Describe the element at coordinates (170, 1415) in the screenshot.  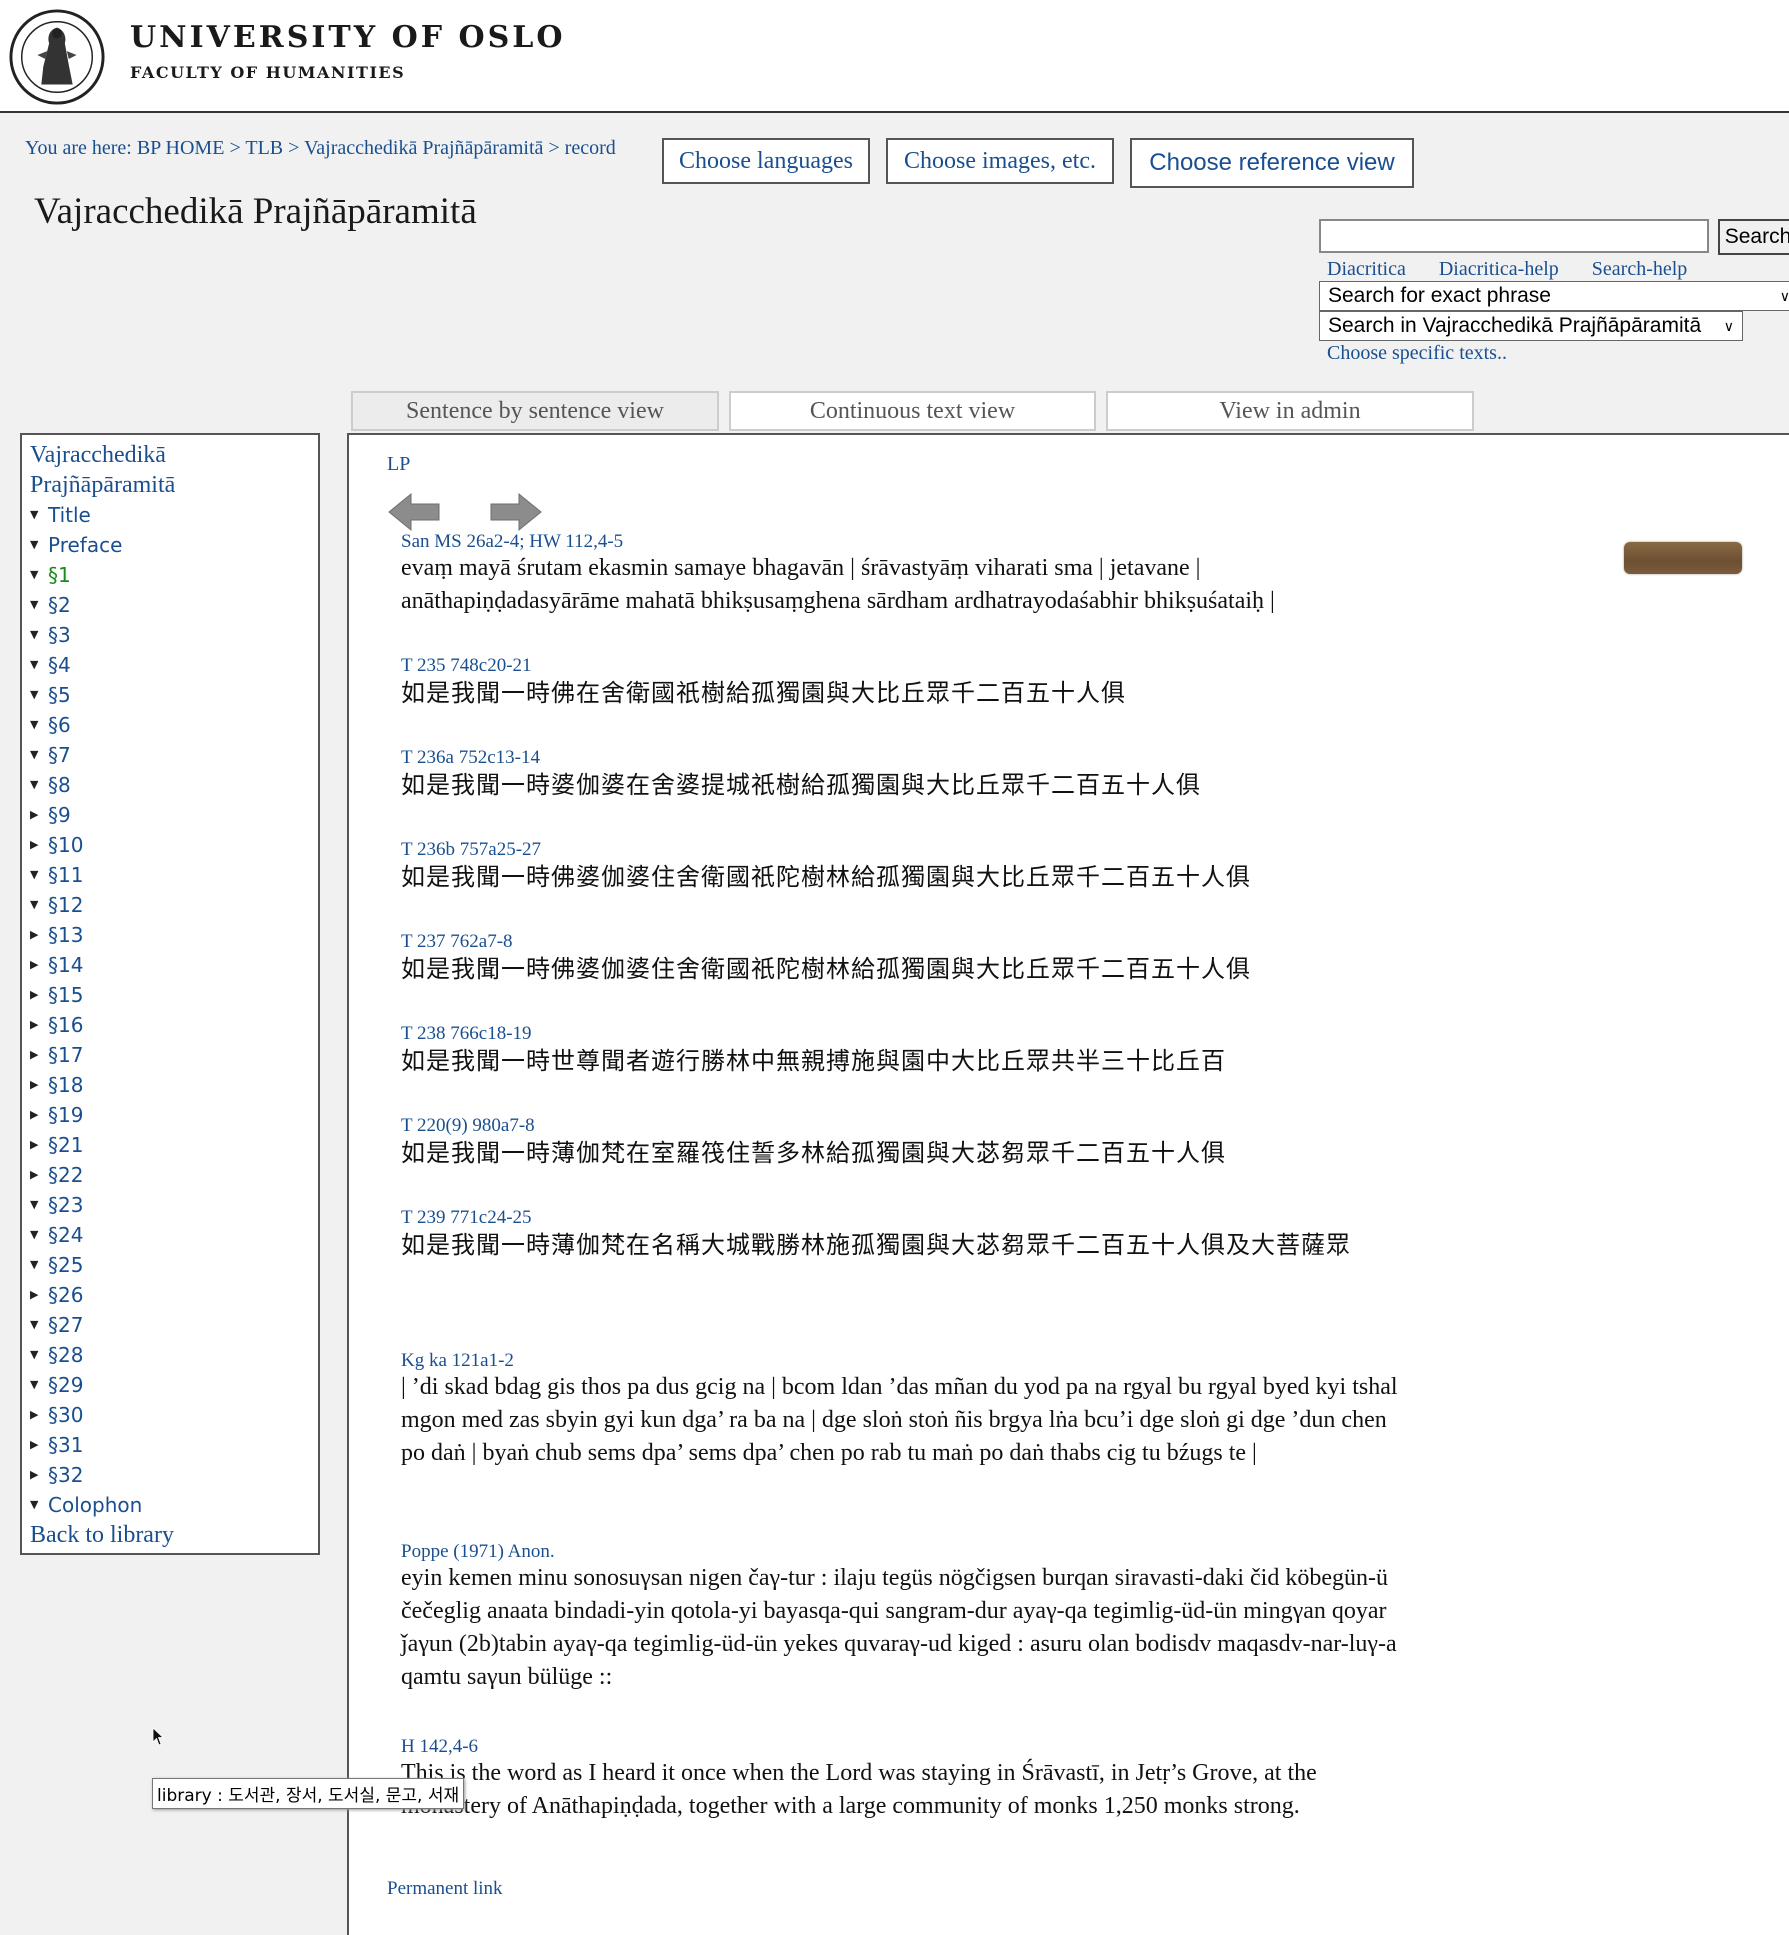
I see `toc-item: ▶ §30` at that location.